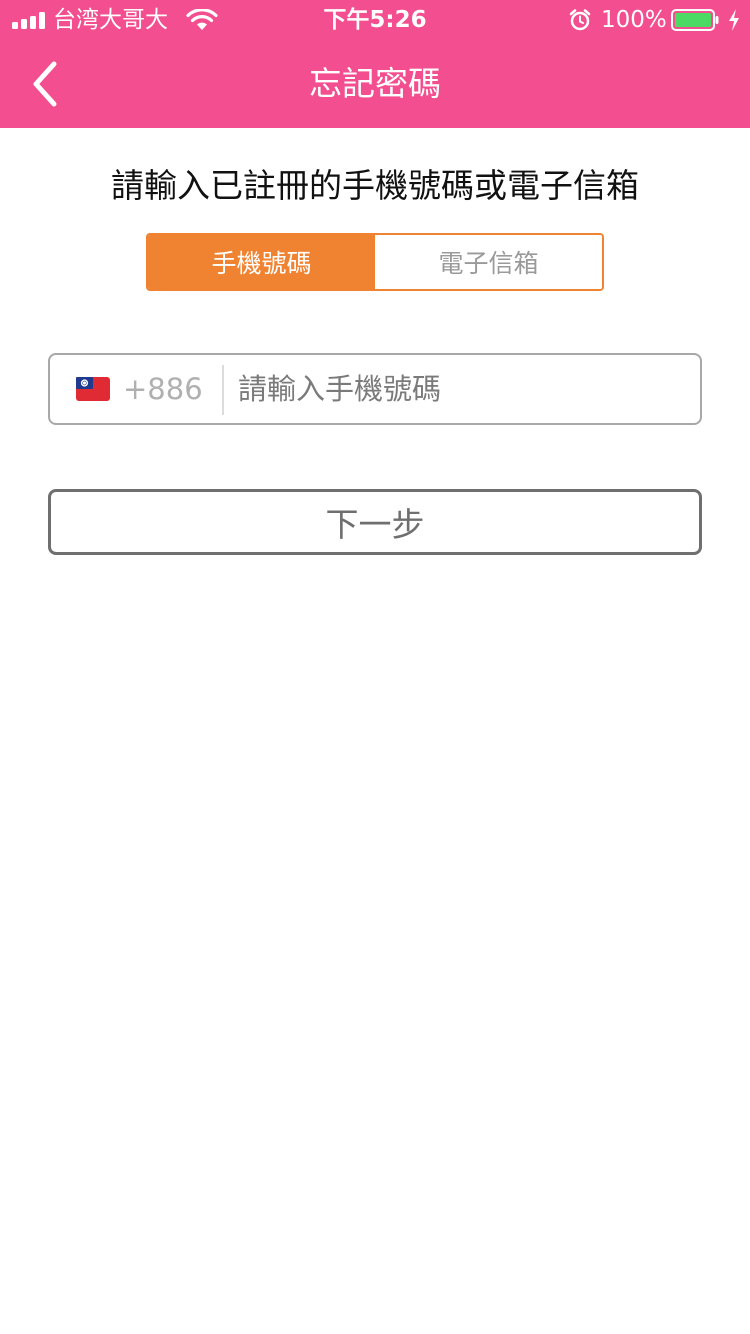 The width and height of the screenshot is (750, 1334). I want to click on instruction-text: 請輸入已註冊的手機號碼或電子信箱, so click(375, 185).